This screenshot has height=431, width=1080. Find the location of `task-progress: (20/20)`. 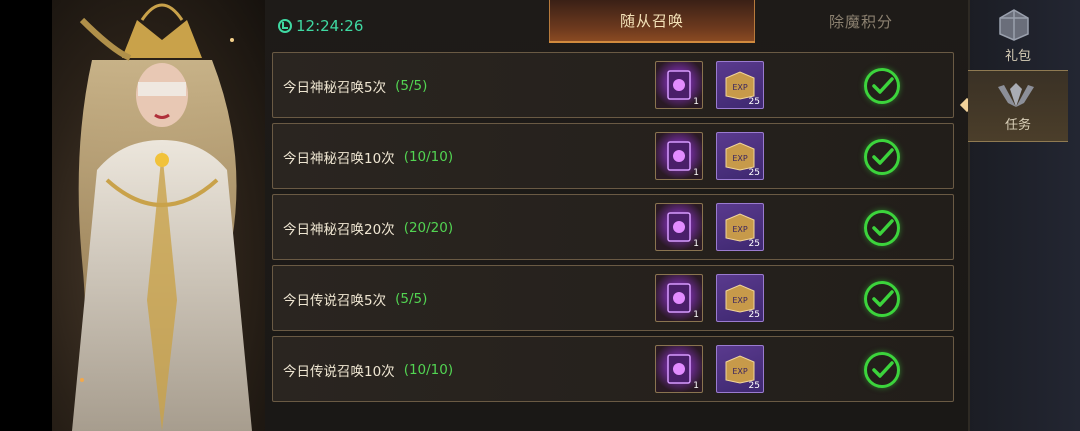

task-progress: (20/20) is located at coordinates (428, 228).